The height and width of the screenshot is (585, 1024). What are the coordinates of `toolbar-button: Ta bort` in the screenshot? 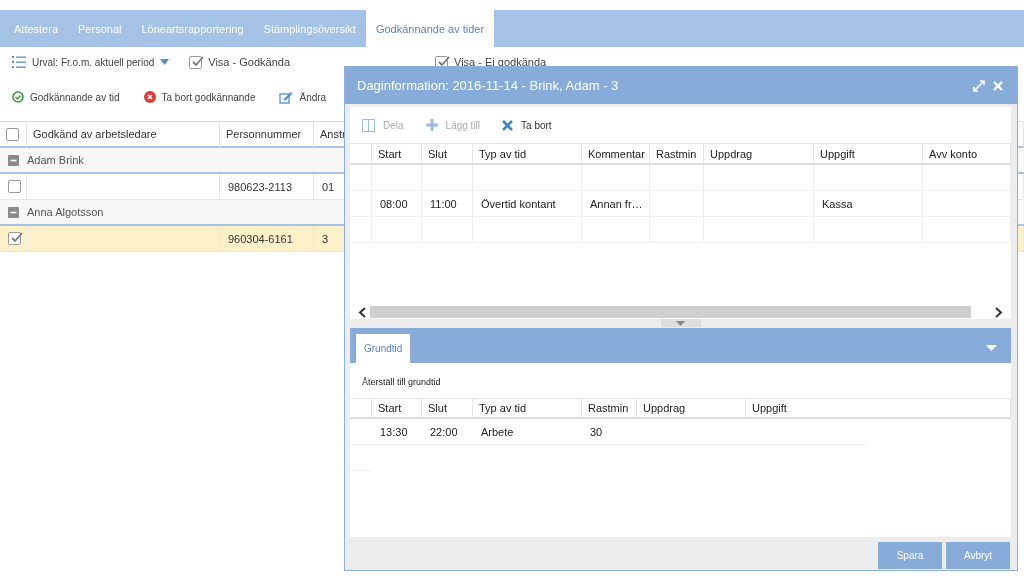 It's located at (527, 125).